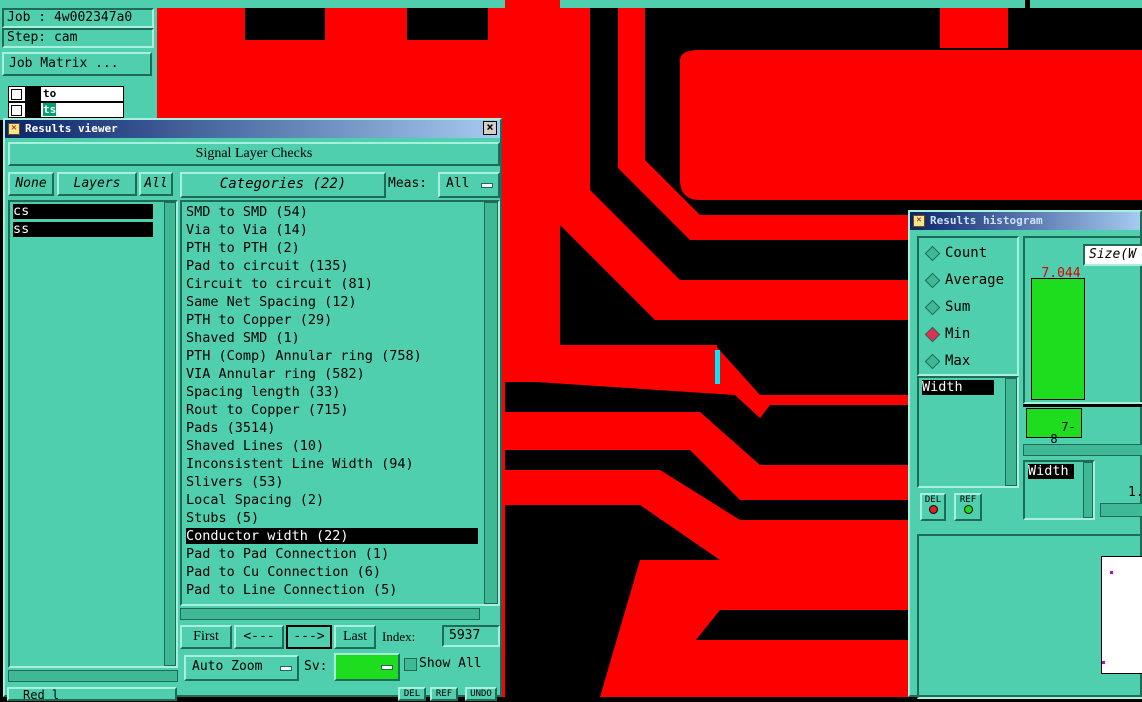  I want to click on category-item: Via to Via (14), so click(332, 230).